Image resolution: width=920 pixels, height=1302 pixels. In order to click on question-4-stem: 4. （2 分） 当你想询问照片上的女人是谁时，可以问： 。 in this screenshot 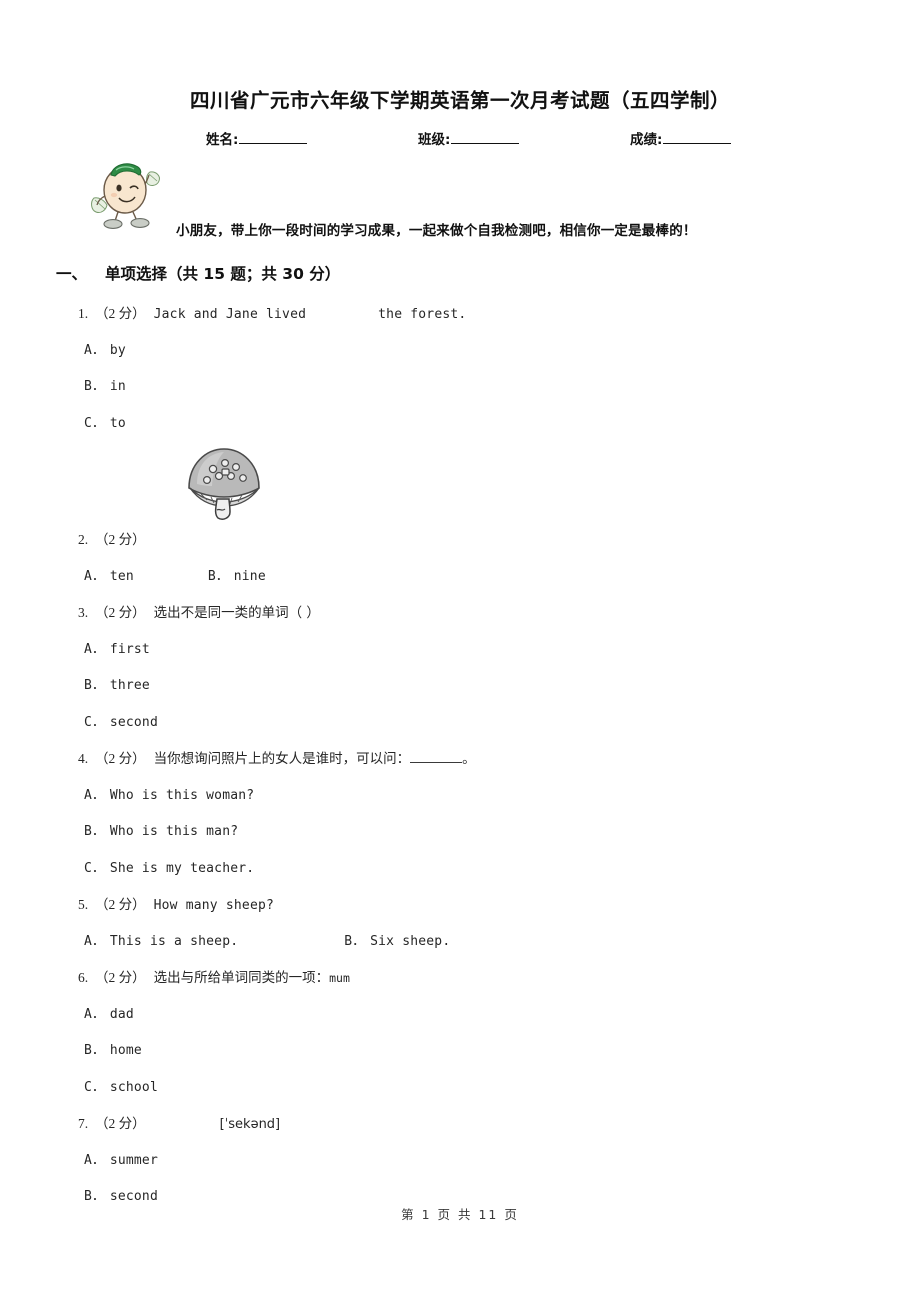, I will do `click(460, 759)`.